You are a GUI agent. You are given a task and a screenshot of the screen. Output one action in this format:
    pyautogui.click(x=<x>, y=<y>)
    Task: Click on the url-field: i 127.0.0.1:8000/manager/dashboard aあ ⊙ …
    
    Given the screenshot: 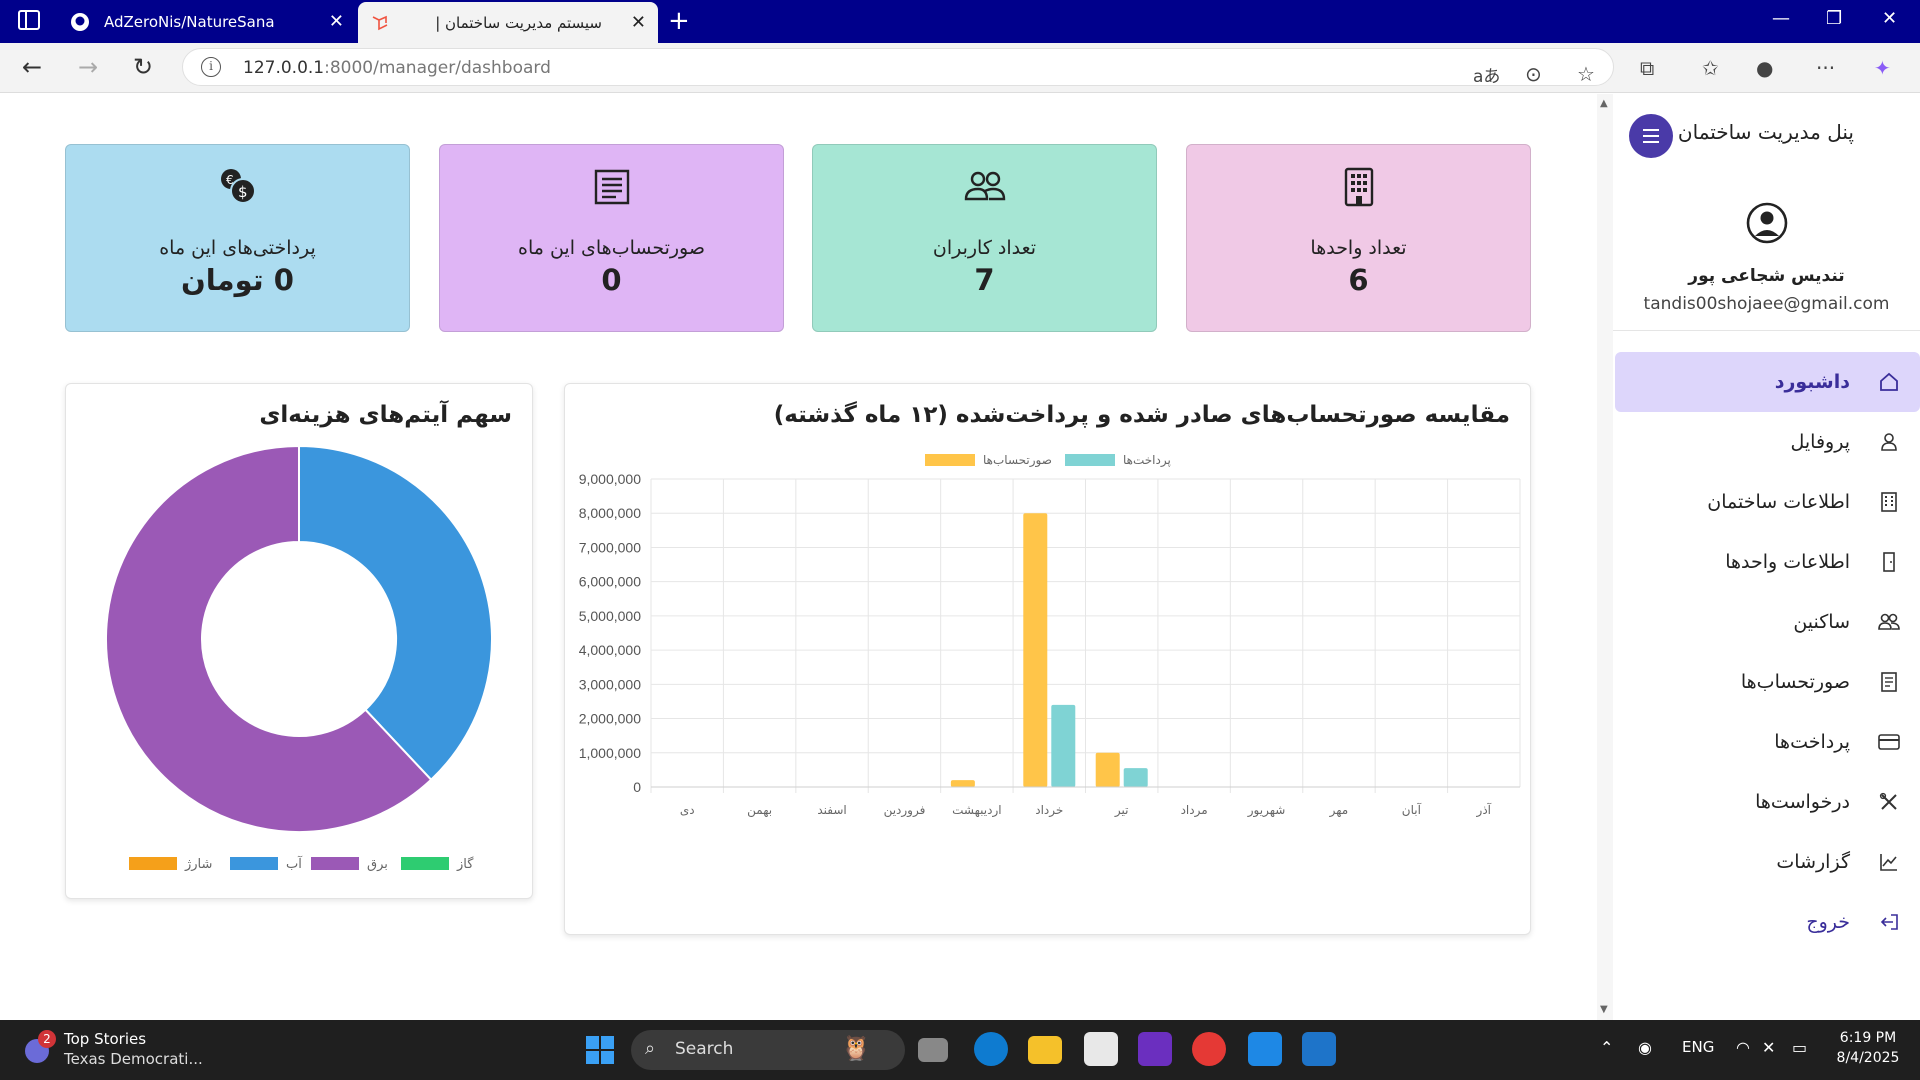 What is the action you would take?
    pyautogui.click(x=898, y=67)
    